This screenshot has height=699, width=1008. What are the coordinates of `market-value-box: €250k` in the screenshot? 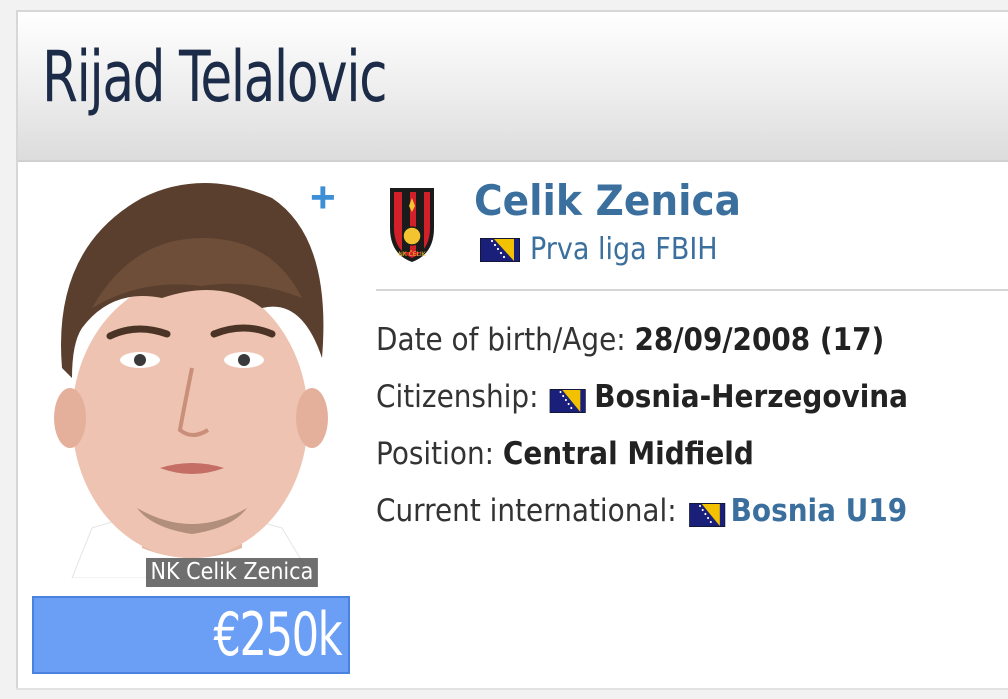 It's located at (191, 635).